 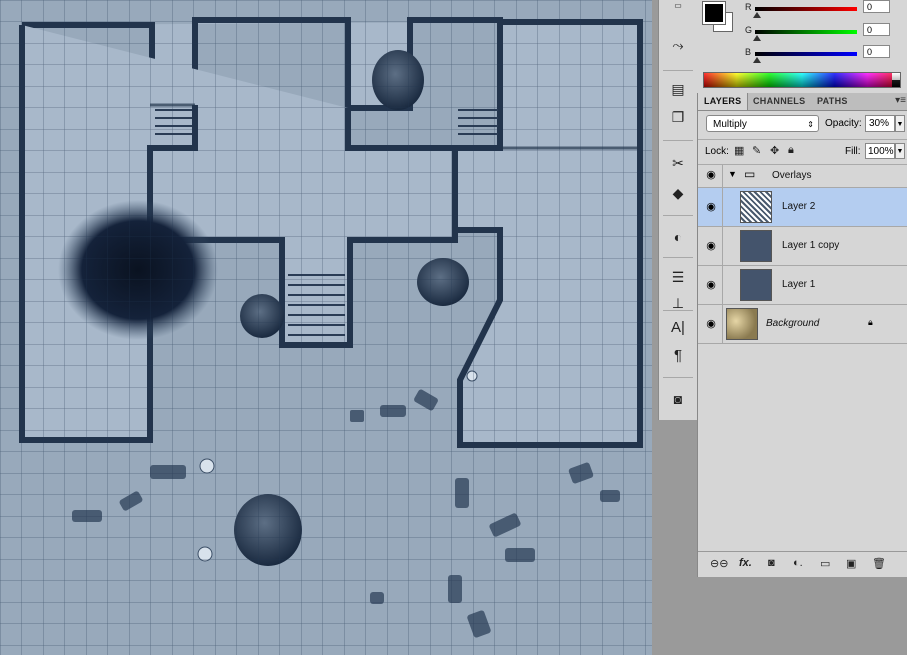 What do you see at coordinates (792, 175) in the screenshot?
I see `layer-name: Overlays` at bounding box center [792, 175].